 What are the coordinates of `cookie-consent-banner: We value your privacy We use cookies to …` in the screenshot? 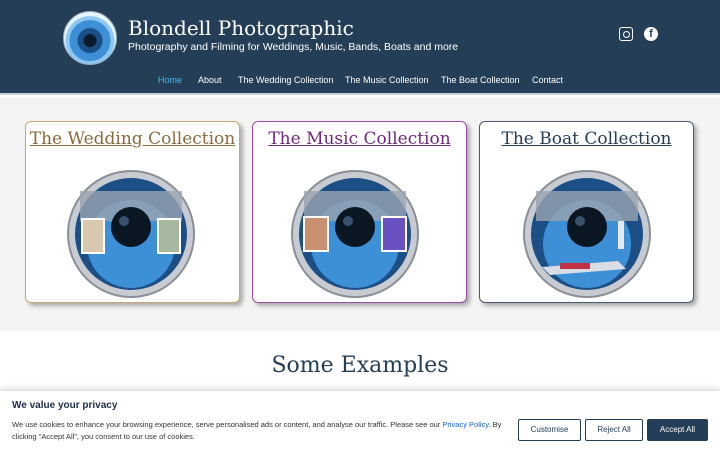 It's located at (360, 420).